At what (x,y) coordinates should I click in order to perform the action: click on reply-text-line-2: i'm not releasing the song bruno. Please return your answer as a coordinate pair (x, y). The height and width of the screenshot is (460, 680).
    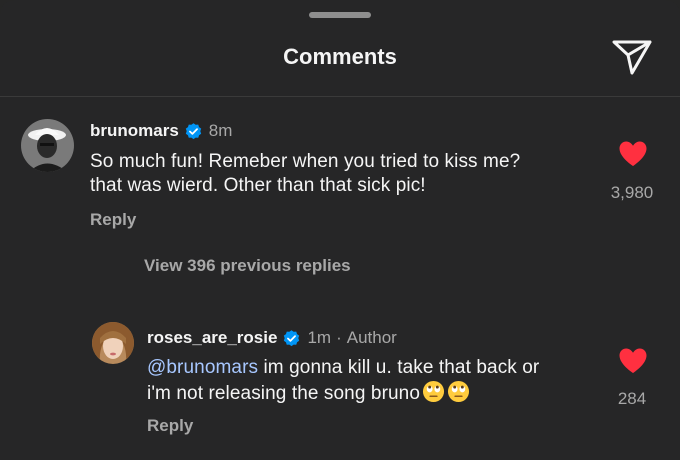
    Looking at the image, I should click on (308, 393).